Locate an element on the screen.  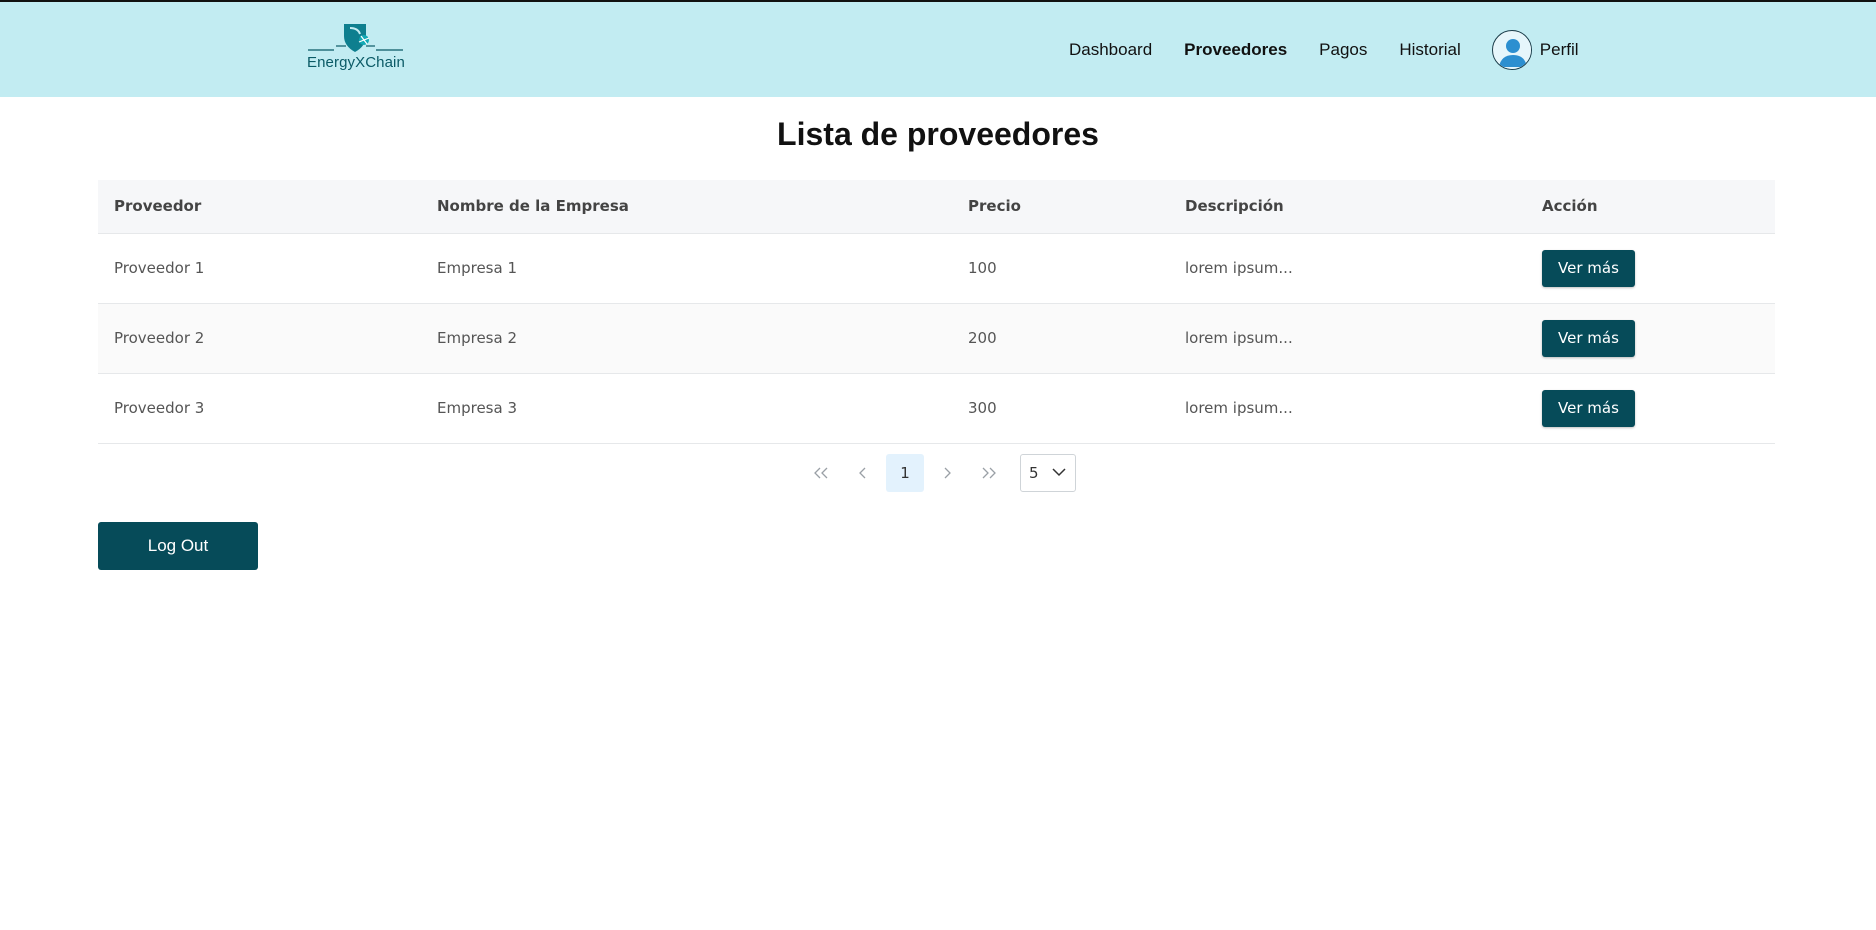
page-button-current: 1 is located at coordinates (905, 473).